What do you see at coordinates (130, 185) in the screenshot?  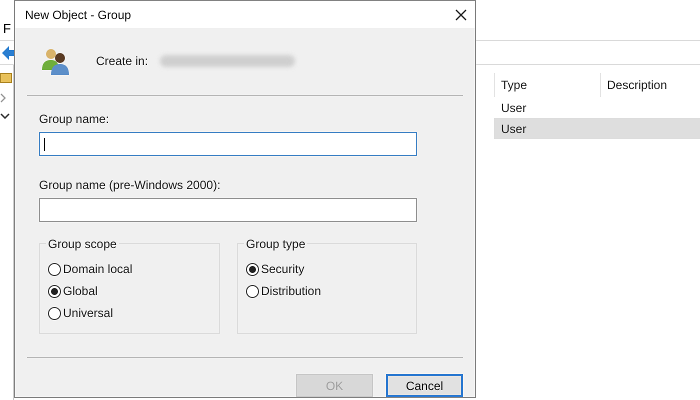 I see `field-label: Group name (pre-Windows 2000):` at bounding box center [130, 185].